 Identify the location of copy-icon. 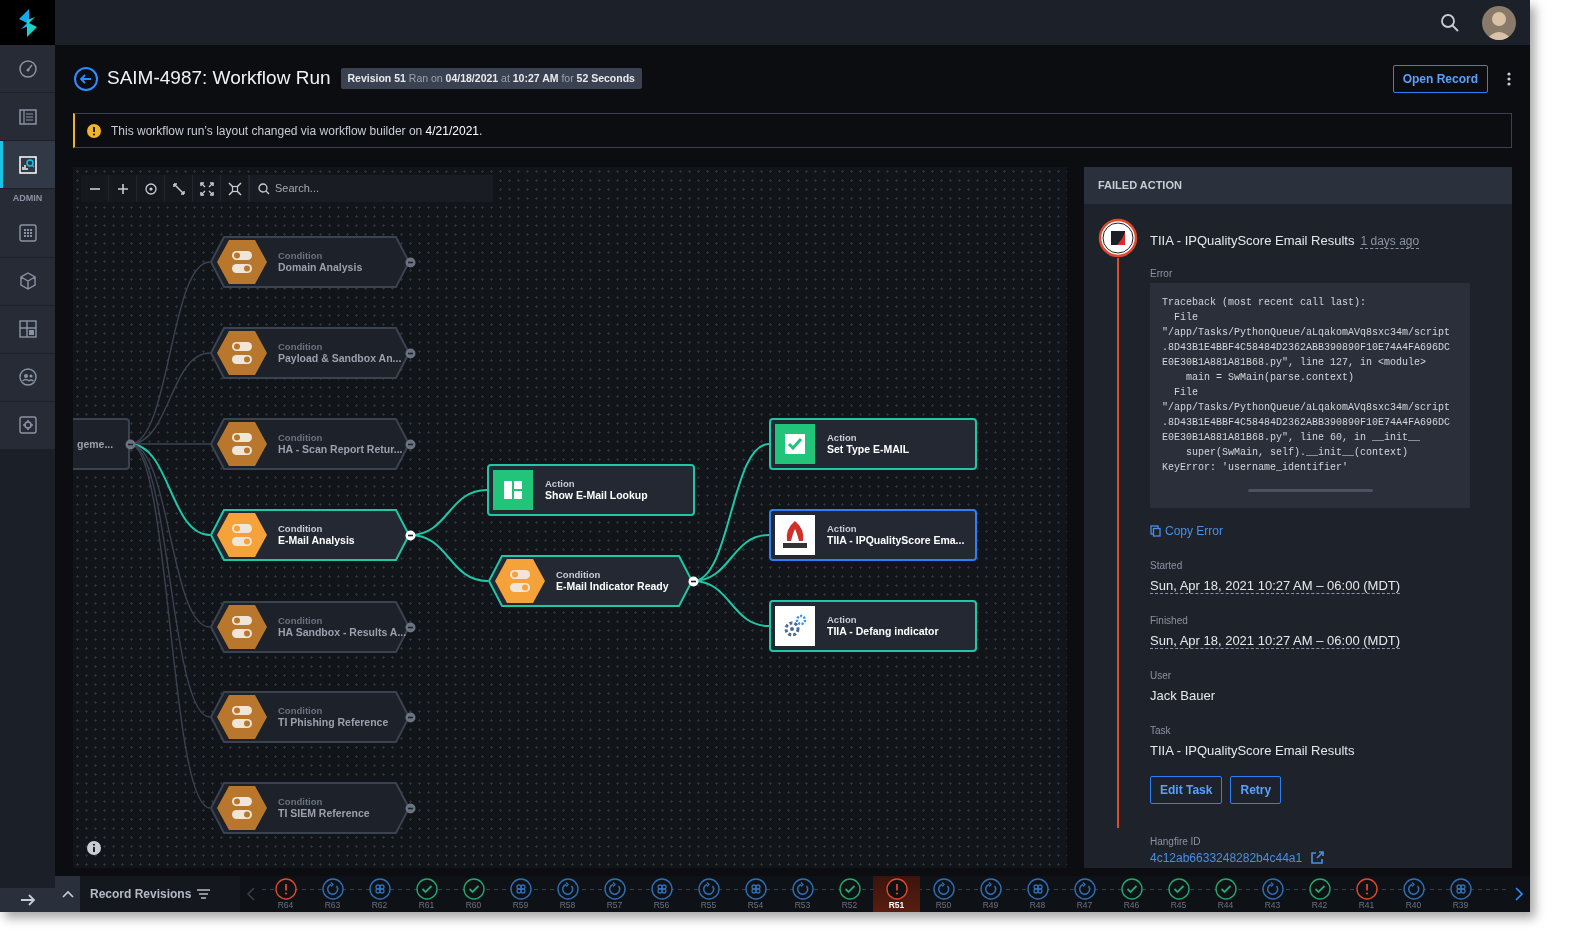
(1155, 531).